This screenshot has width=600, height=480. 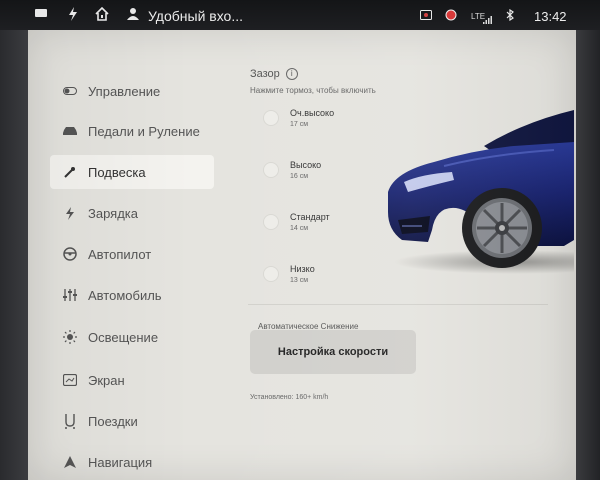 I want to click on sidebar-item-display: Экран, so click(x=132, y=380).